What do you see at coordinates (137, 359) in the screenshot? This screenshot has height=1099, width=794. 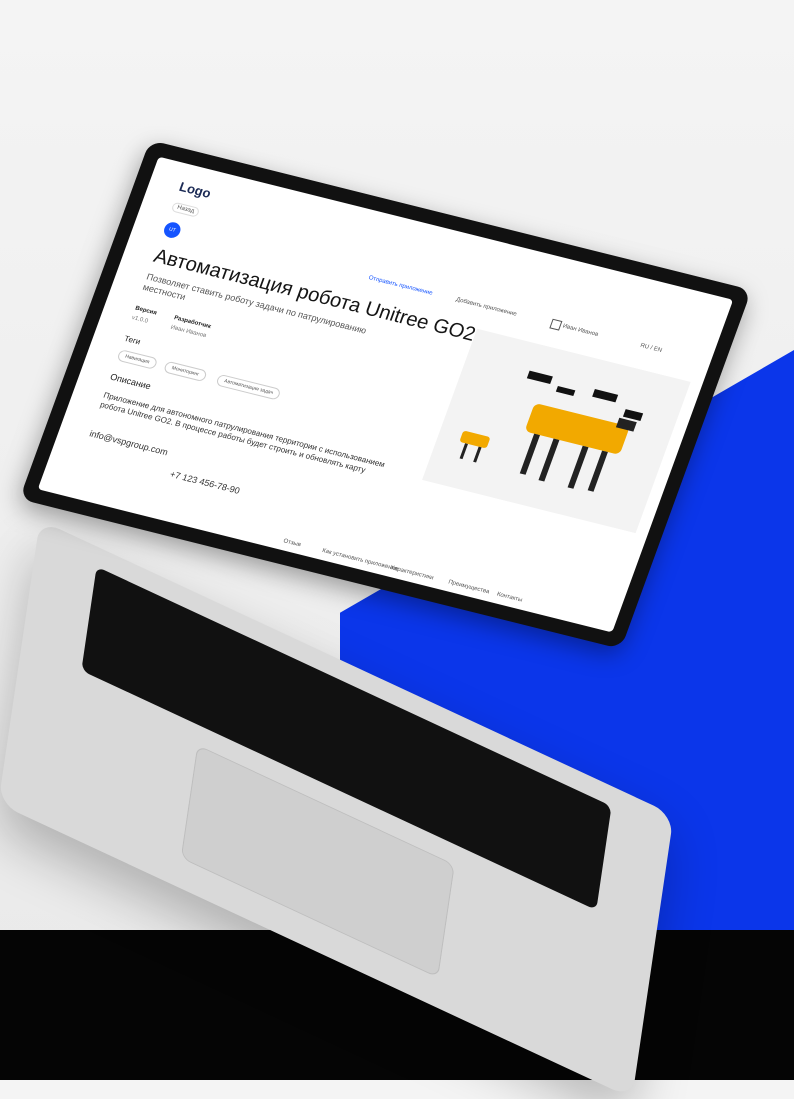 I see `tag-navigation: Навигация` at bounding box center [137, 359].